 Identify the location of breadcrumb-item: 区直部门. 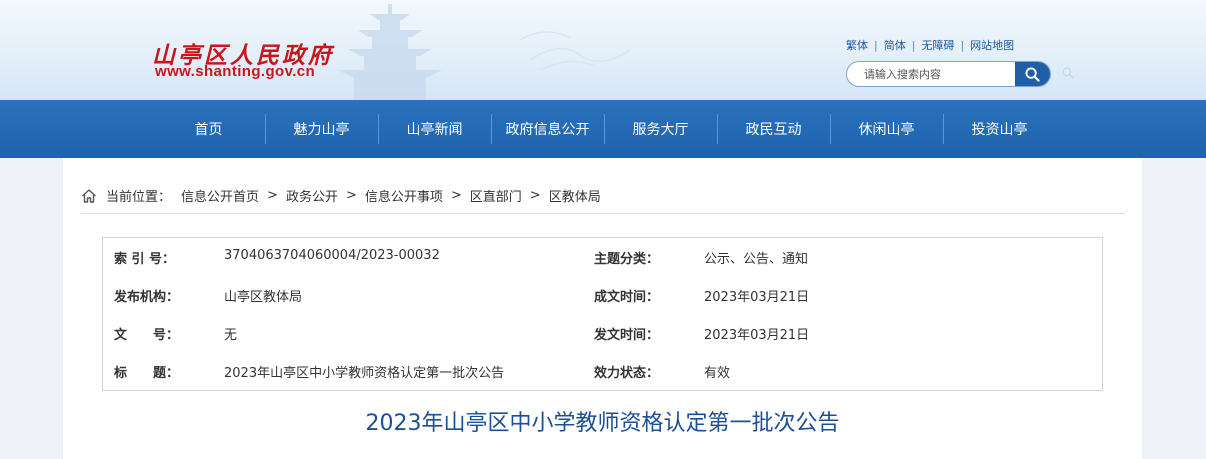
(496, 195).